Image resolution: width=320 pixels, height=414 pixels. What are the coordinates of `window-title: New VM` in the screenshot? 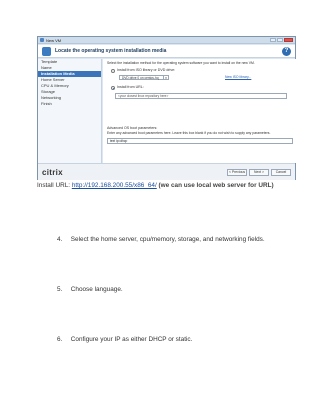 It's located at (54, 40).